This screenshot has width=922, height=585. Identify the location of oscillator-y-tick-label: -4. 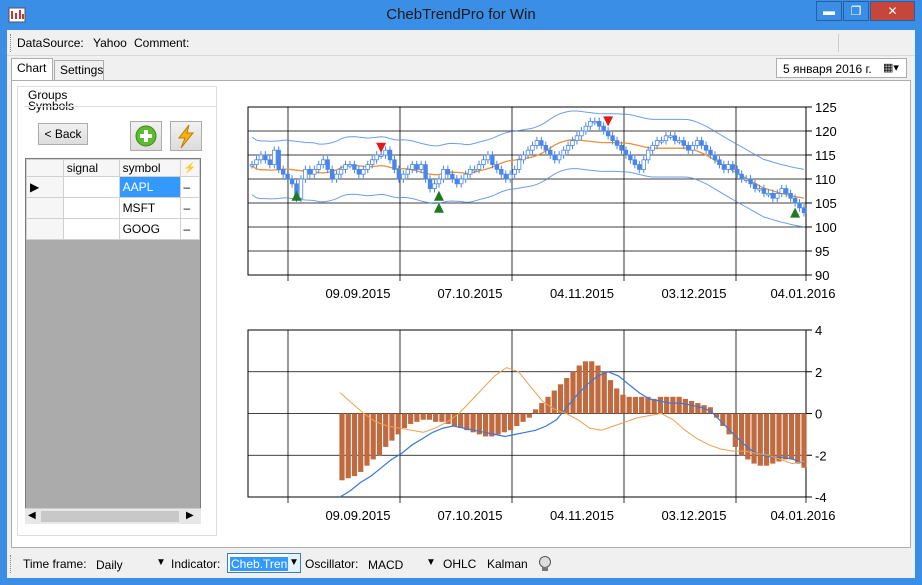
(821, 497).